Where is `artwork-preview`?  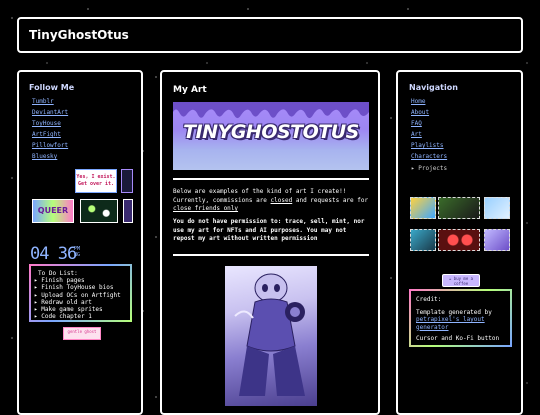 artwork-preview is located at coordinates (271, 336).